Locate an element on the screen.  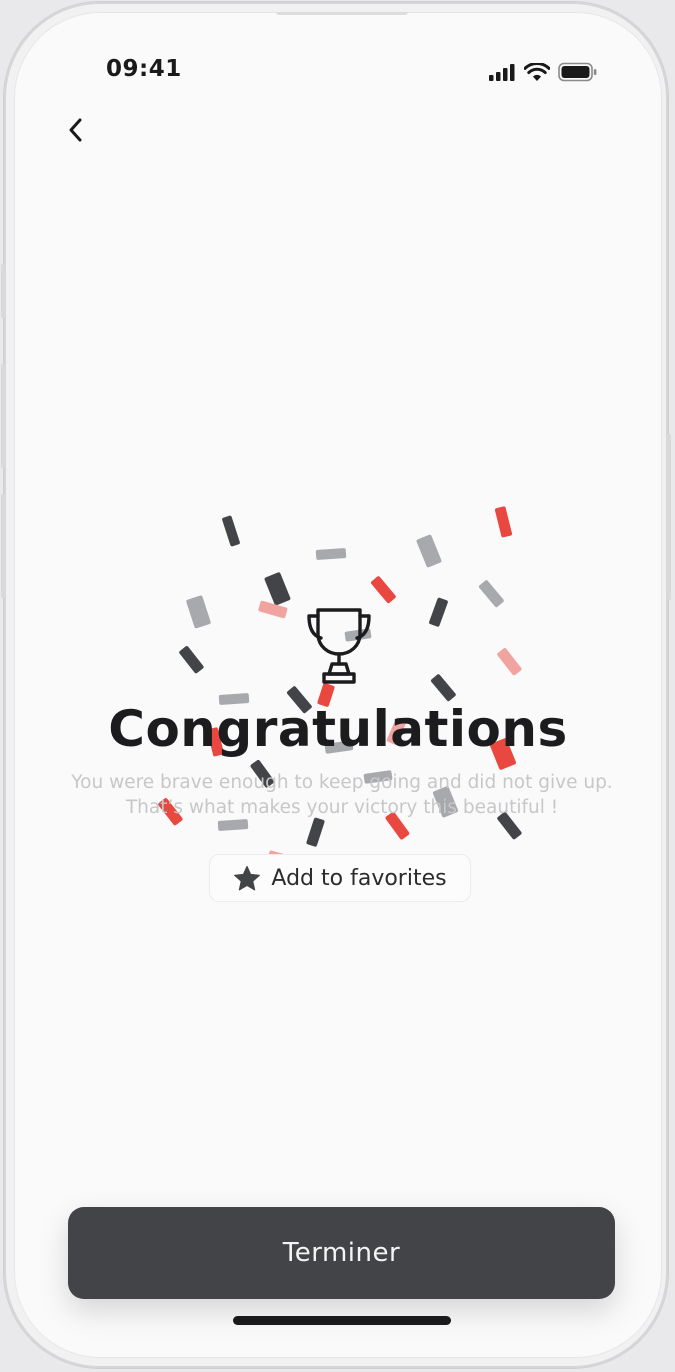
add-to-favorites-button: Add to favorites is located at coordinates (340, 878).